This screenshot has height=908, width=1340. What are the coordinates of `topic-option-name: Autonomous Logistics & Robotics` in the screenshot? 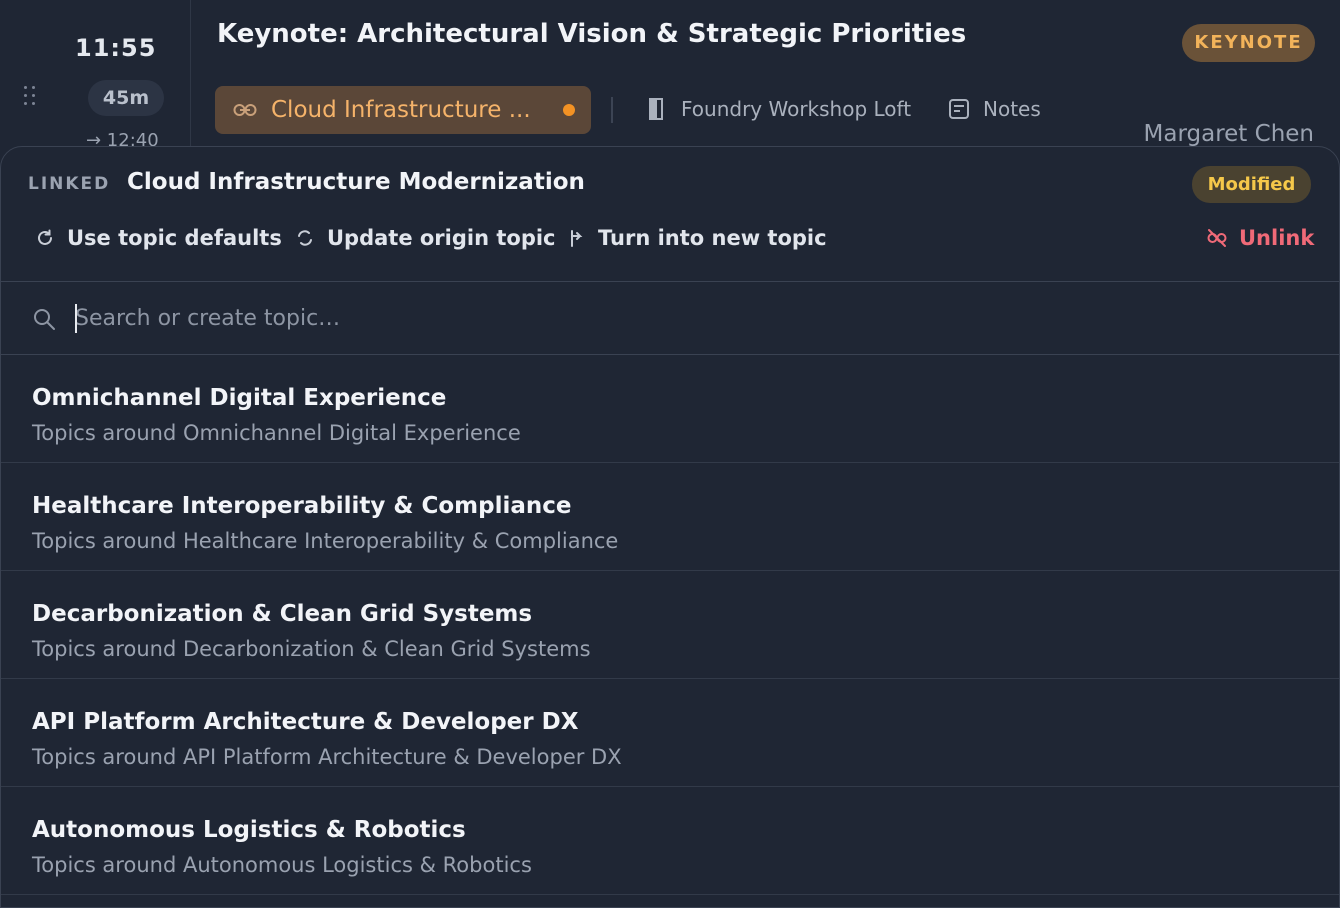 It's located at (249, 830).